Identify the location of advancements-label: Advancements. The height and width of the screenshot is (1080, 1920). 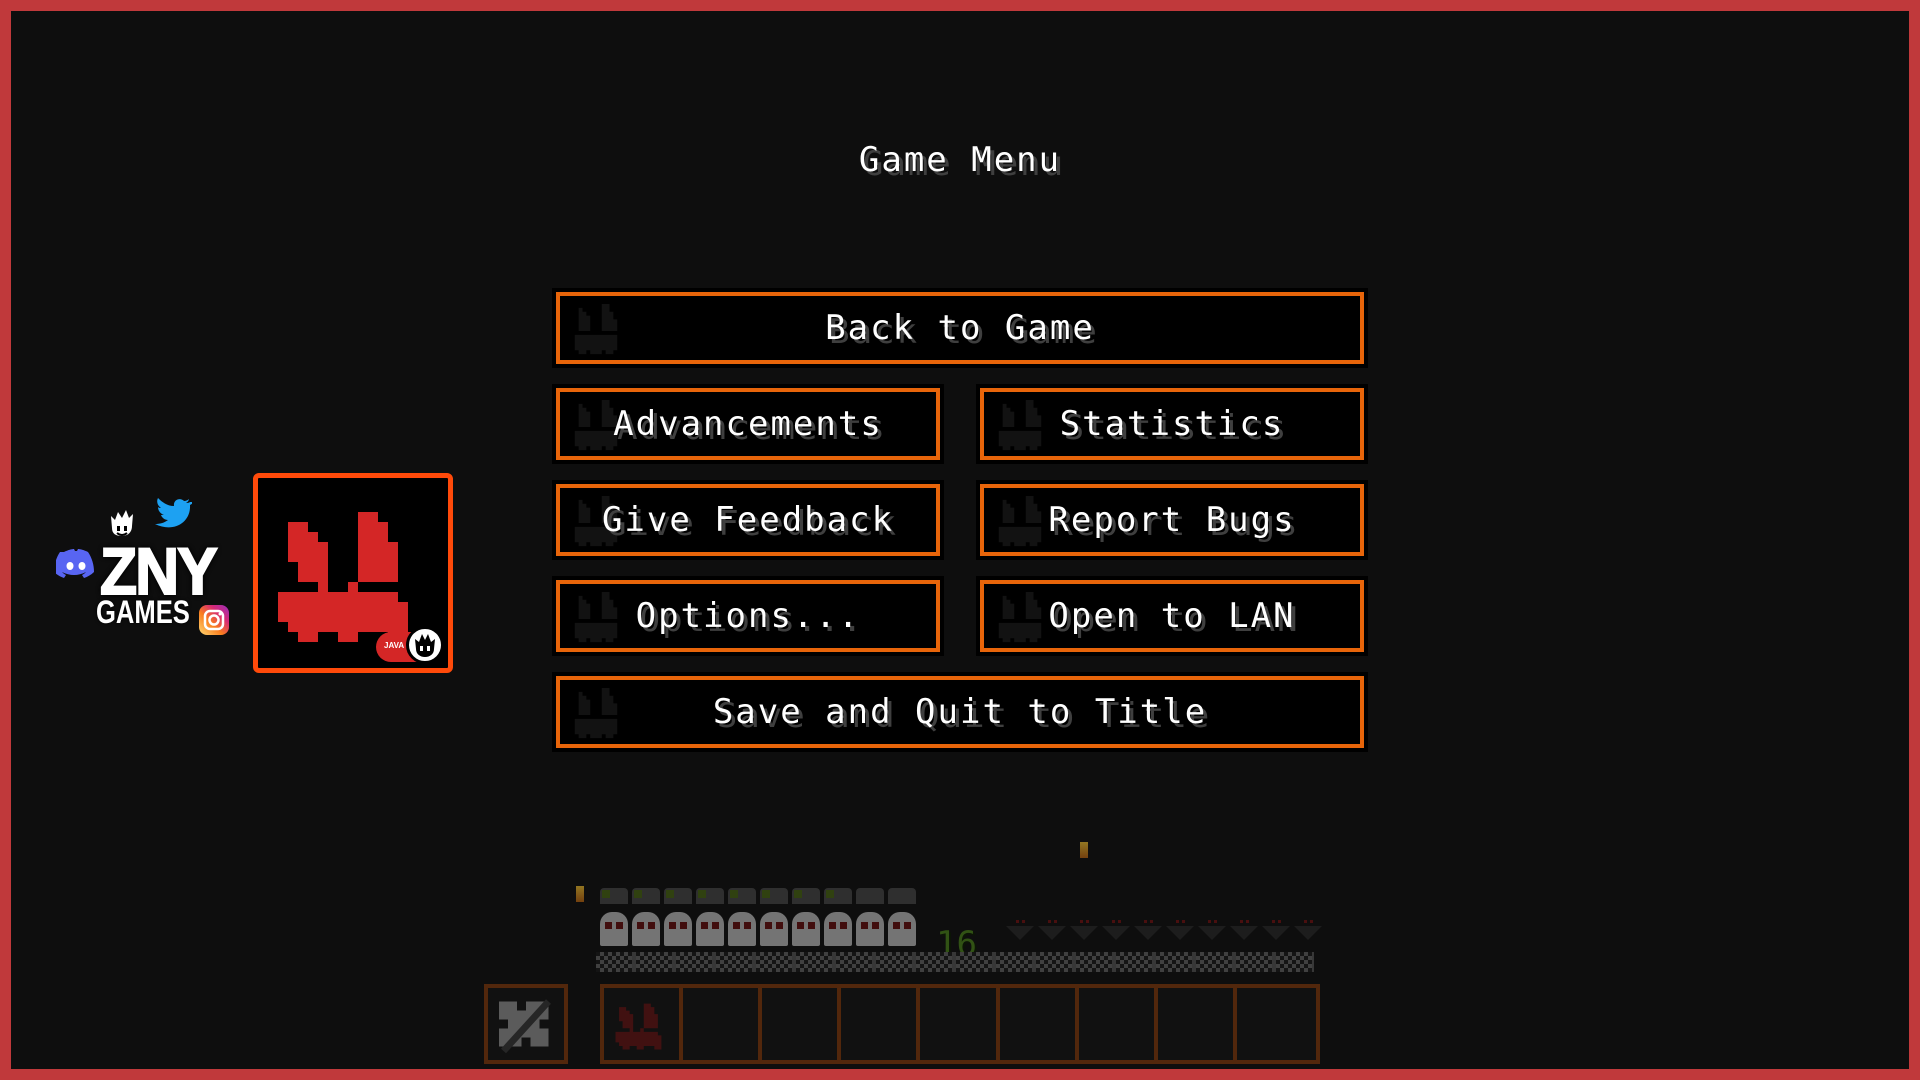
(748, 424).